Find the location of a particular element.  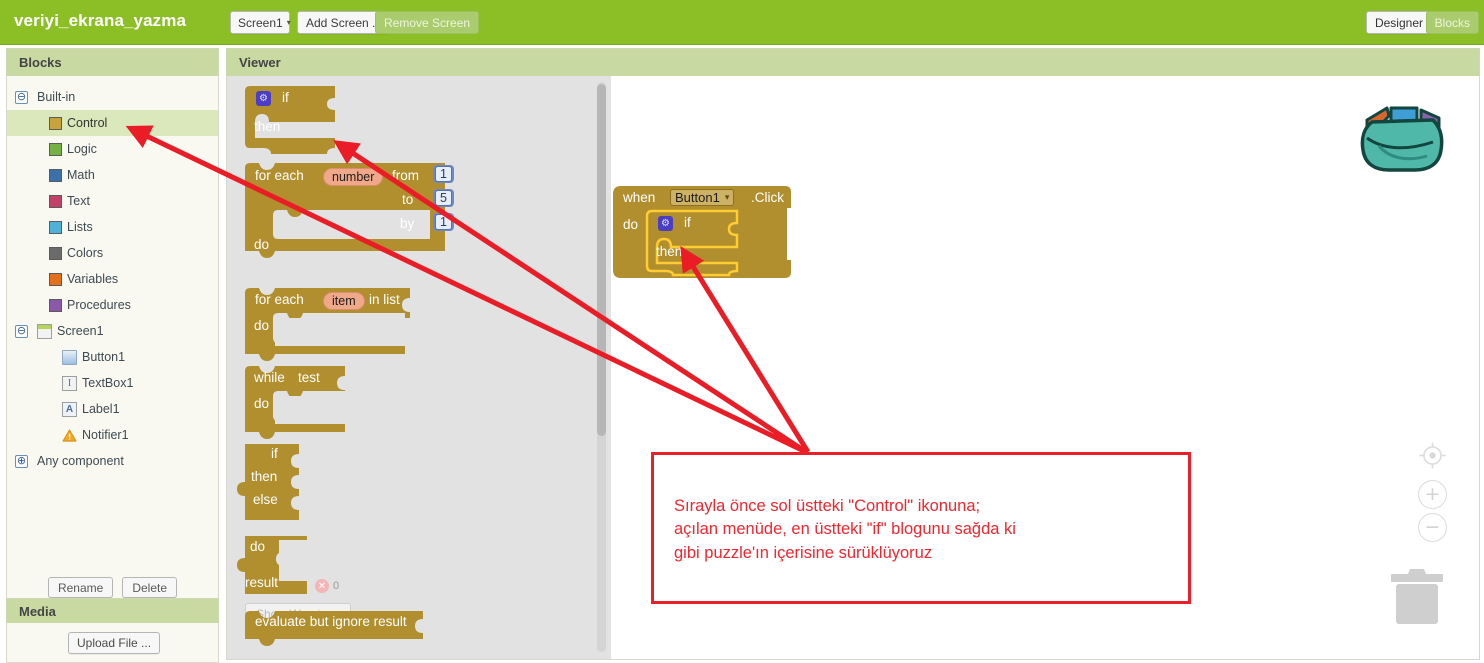

sidebar-item-math: Math is located at coordinates (112, 175).